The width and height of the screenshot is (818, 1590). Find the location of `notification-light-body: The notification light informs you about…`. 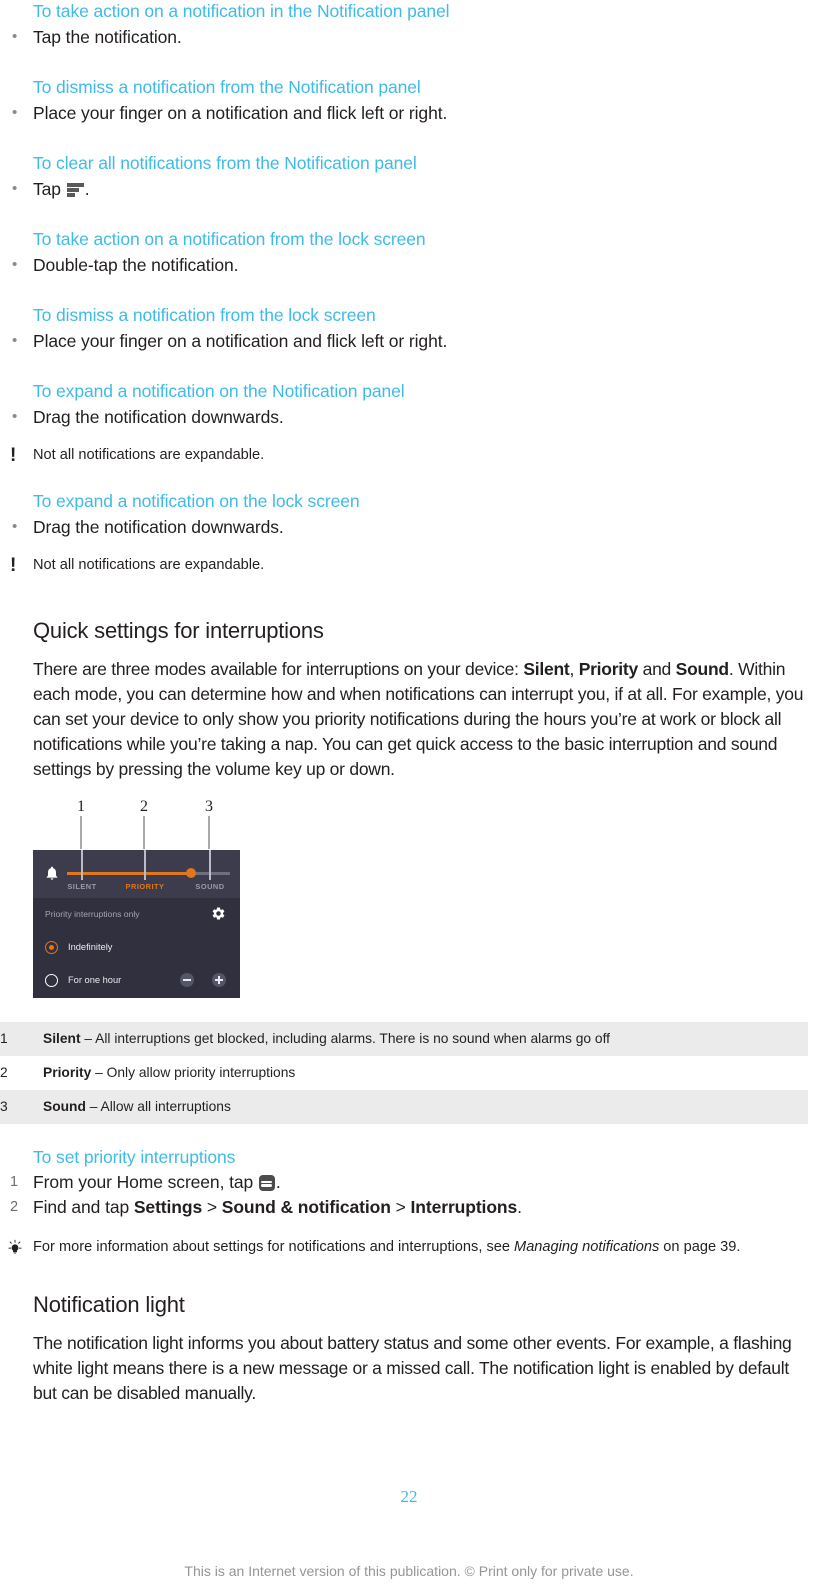

notification-light-body: The notification light informs you about… is located at coordinates (412, 1368).